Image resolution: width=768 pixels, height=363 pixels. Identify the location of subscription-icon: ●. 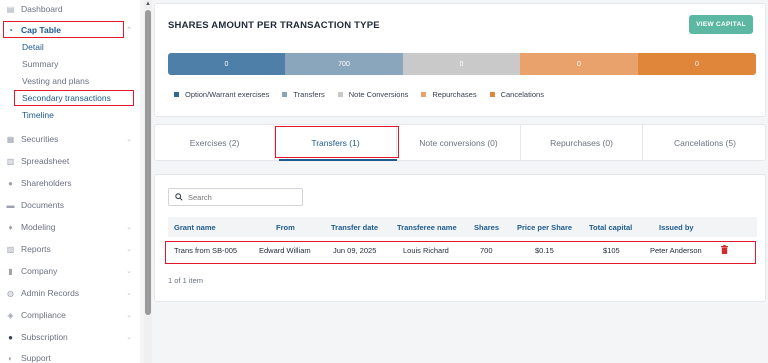
(10, 337).